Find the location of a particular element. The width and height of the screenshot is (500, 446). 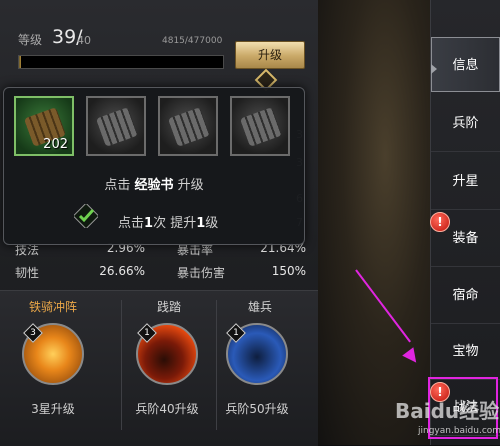

book-count: 202 is located at coordinates (55, 144).